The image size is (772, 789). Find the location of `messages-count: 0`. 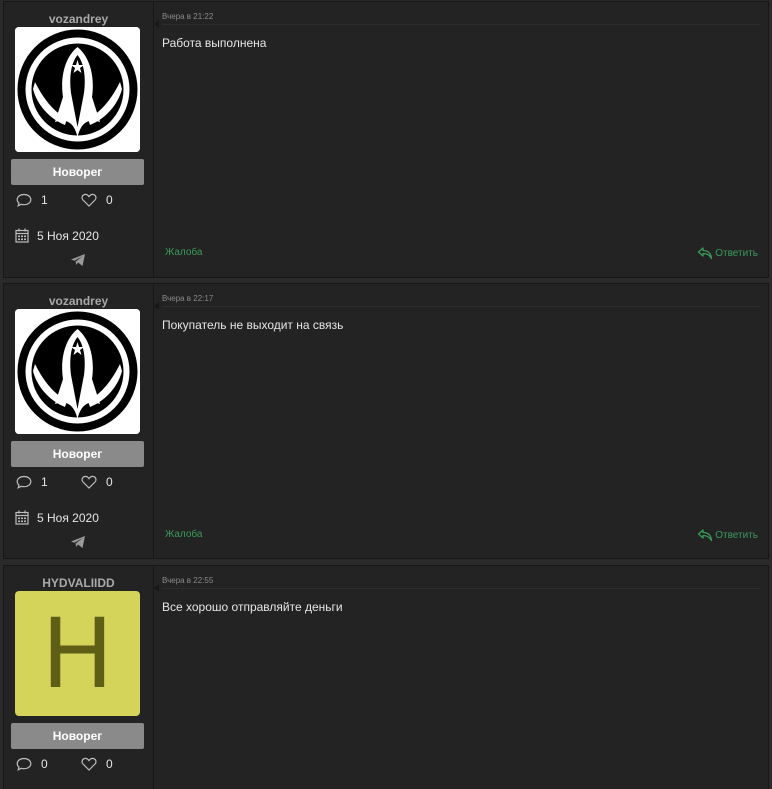

messages-count: 0 is located at coordinates (32, 764).